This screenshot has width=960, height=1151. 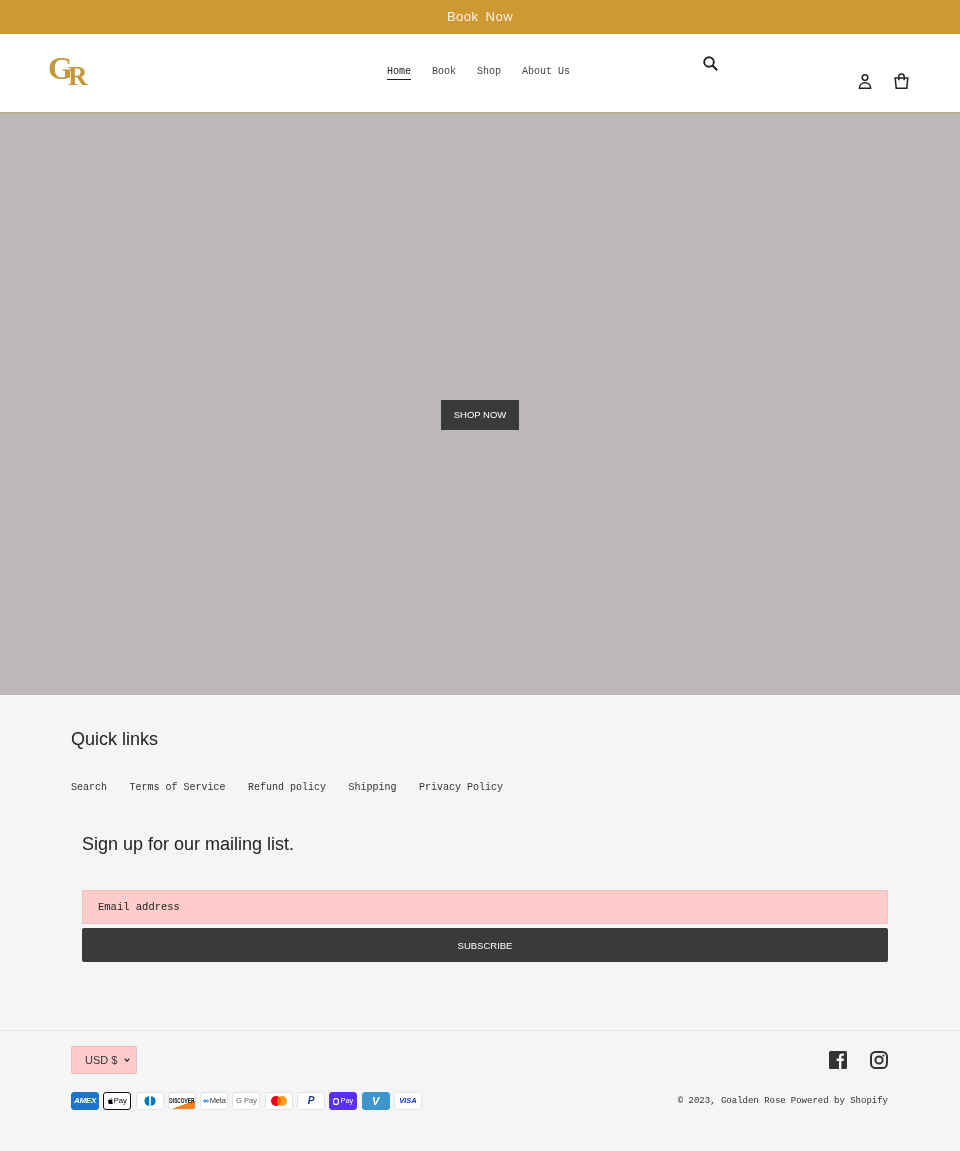 I want to click on subscribe-button: SUBSCRIBE, so click(x=485, y=945).